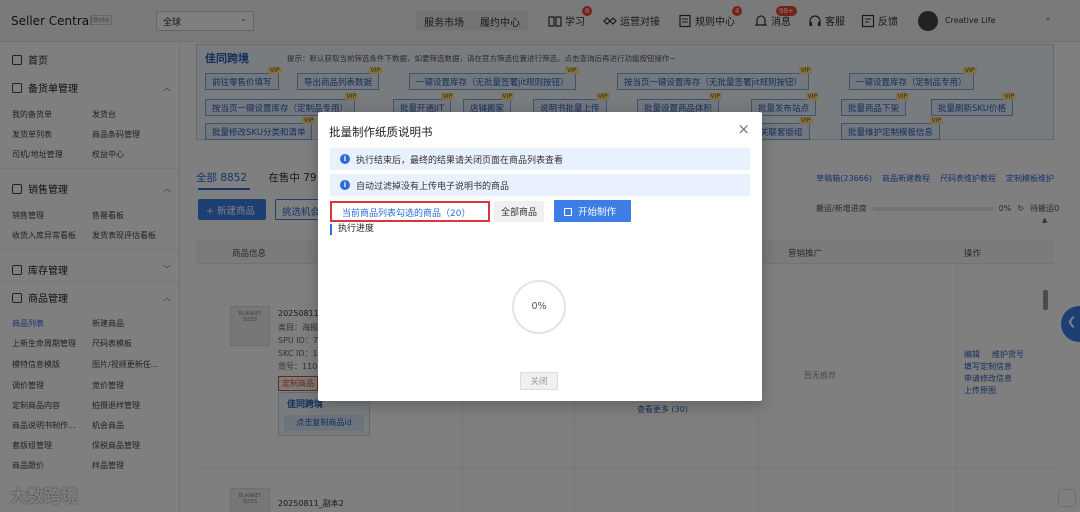 This screenshot has height=512, width=1080. Describe the element at coordinates (568, 212) in the screenshot. I see `save-icon` at that location.